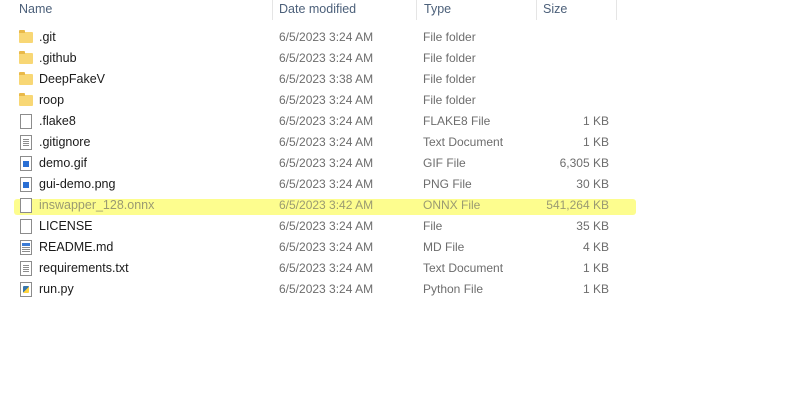 The height and width of the screenshot is (405, 790). I want to click on file-size: 6,305 KB, so click(584, 163).